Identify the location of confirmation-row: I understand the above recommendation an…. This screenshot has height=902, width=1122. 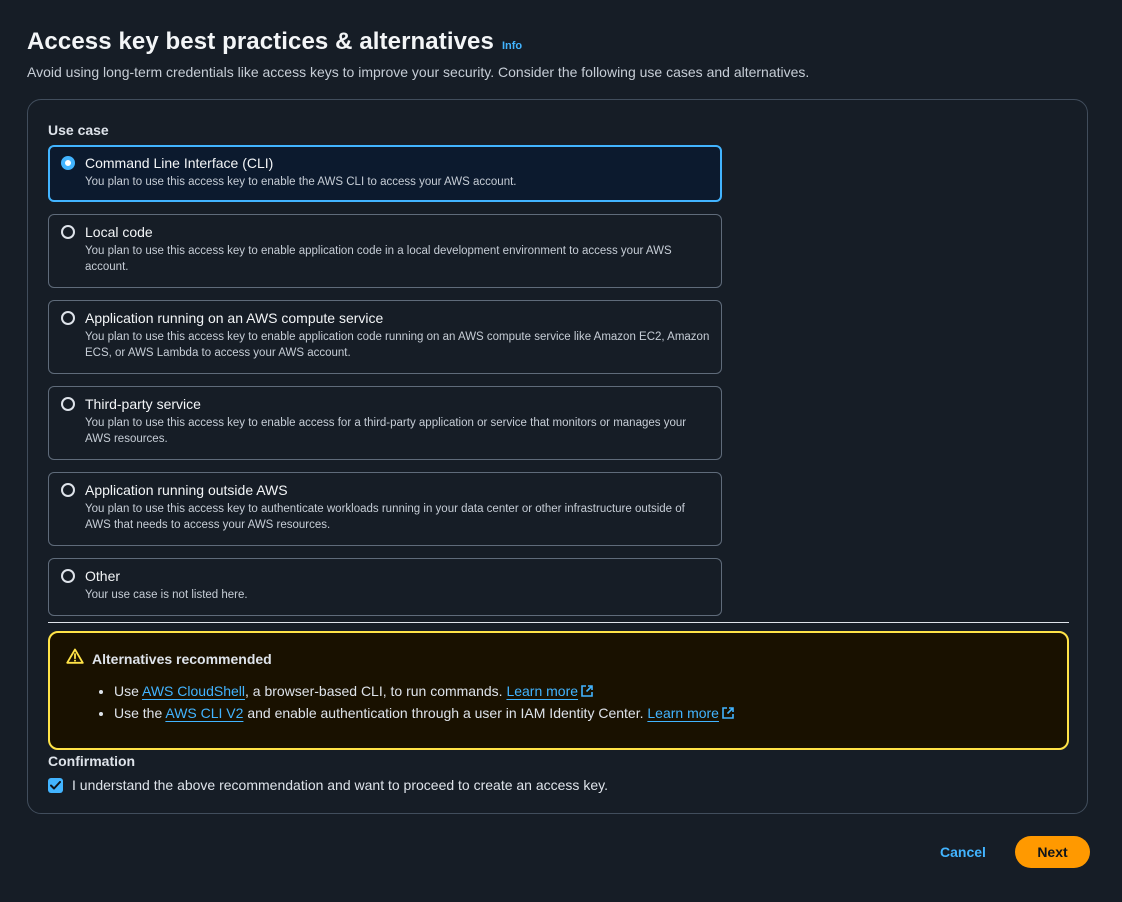
(328, 785).